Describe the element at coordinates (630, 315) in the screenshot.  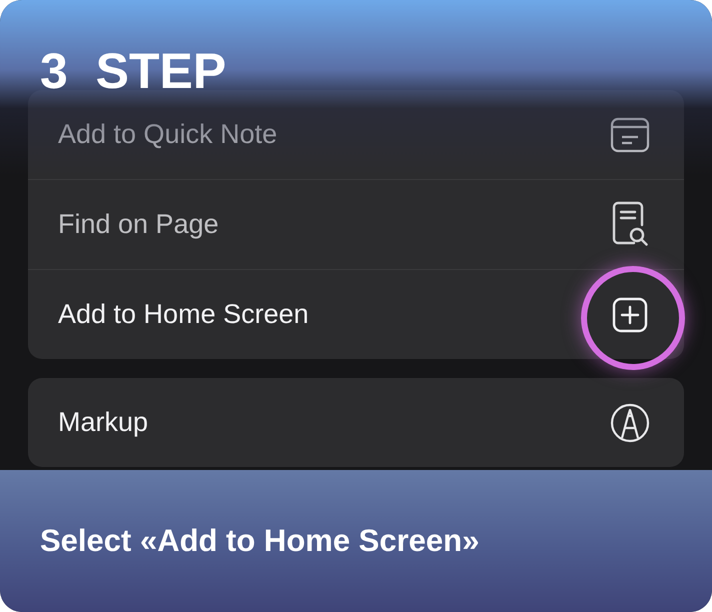
I see `add-square-icon` at that location.